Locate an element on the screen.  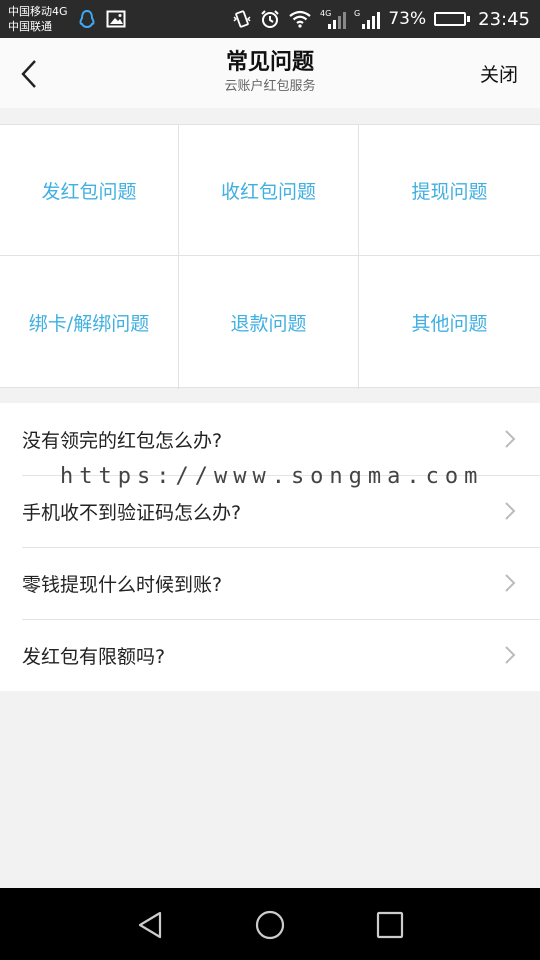
carrier-2: 中国联通 is located at coordinates (30, 26).